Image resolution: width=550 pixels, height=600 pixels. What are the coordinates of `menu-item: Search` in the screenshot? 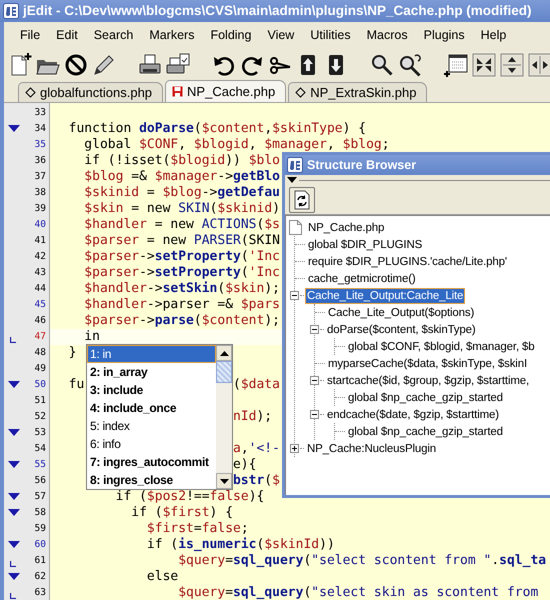 It's located at (114, 35).